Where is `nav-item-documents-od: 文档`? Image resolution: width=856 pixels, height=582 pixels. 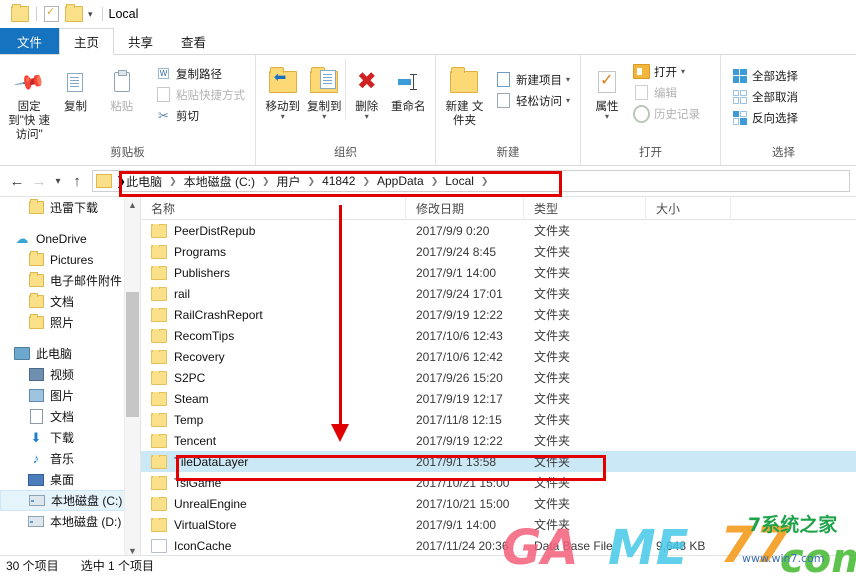 nav-item-documents-od: 文档 is located at coordinates (70, 301).